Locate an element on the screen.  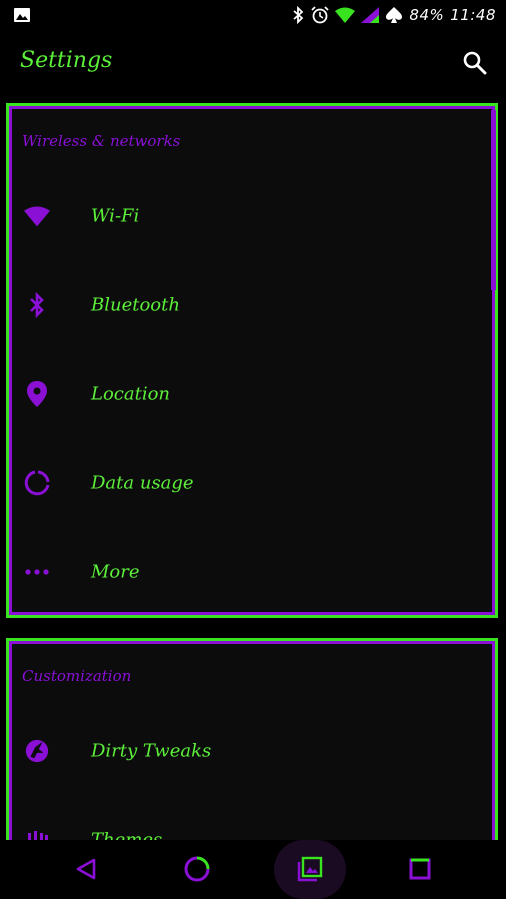
recents-icon is located at coordinates (420, 869).